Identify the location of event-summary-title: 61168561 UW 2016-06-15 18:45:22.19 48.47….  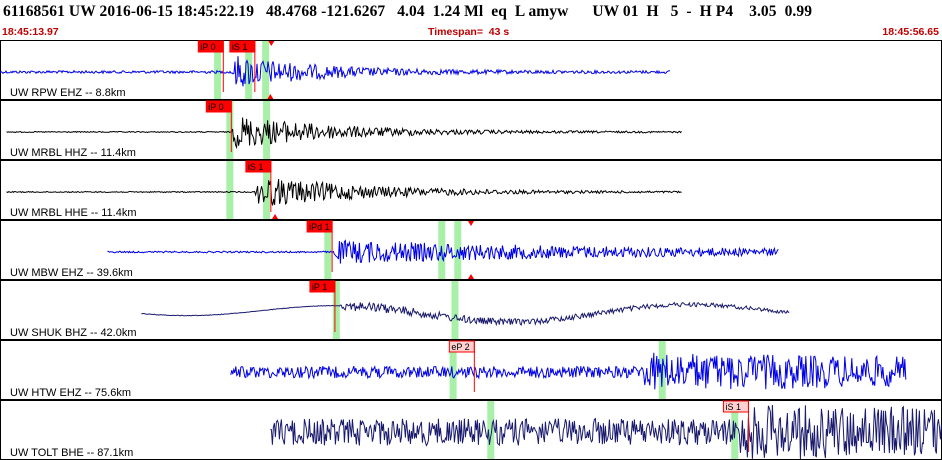
(408, 11).